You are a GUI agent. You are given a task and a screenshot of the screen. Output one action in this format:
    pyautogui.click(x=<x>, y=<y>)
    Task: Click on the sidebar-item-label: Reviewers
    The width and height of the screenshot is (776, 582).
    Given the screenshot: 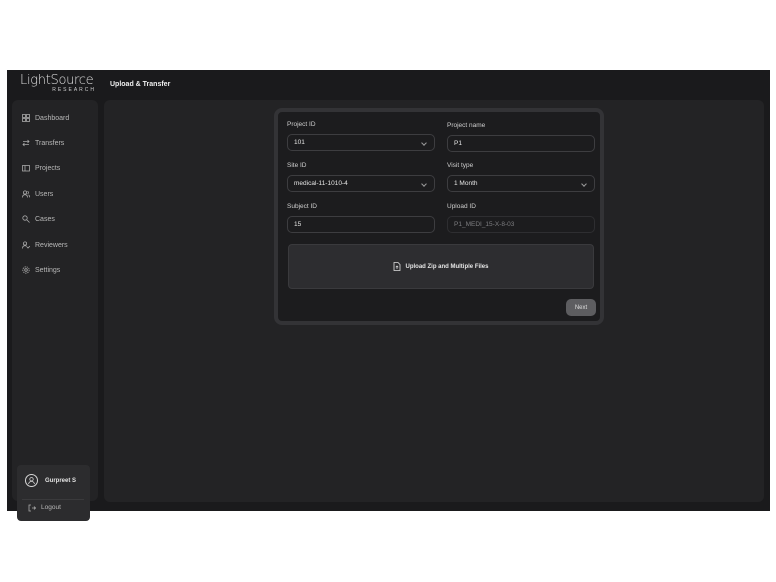 What is the action you would take?
    pyautogui.click(x=51, y=245)
    